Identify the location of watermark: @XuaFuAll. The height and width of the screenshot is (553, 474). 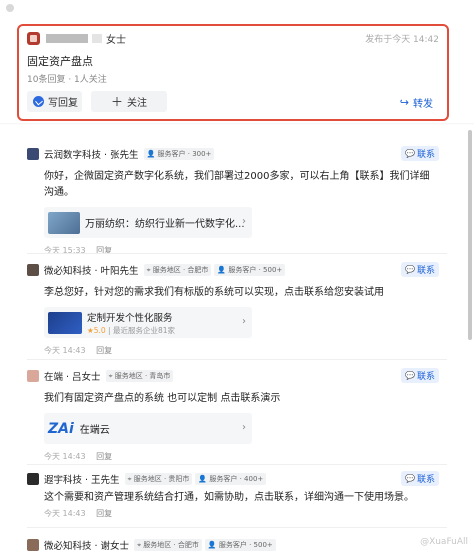
(444, 542).